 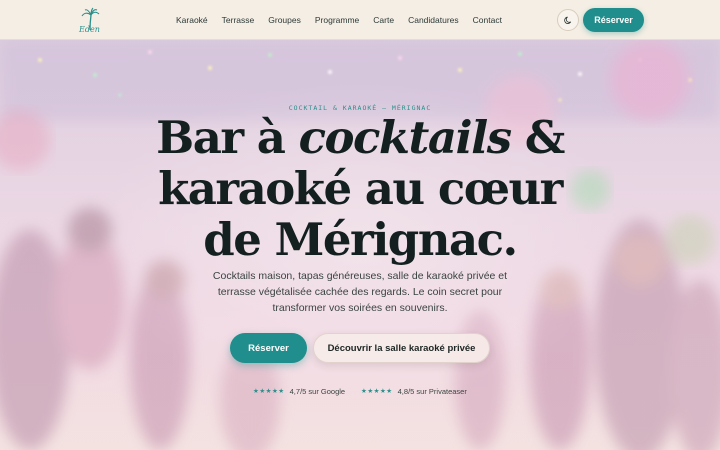 I want to click on nav-karaoke: Karaoké, so click(x=192, y=20).